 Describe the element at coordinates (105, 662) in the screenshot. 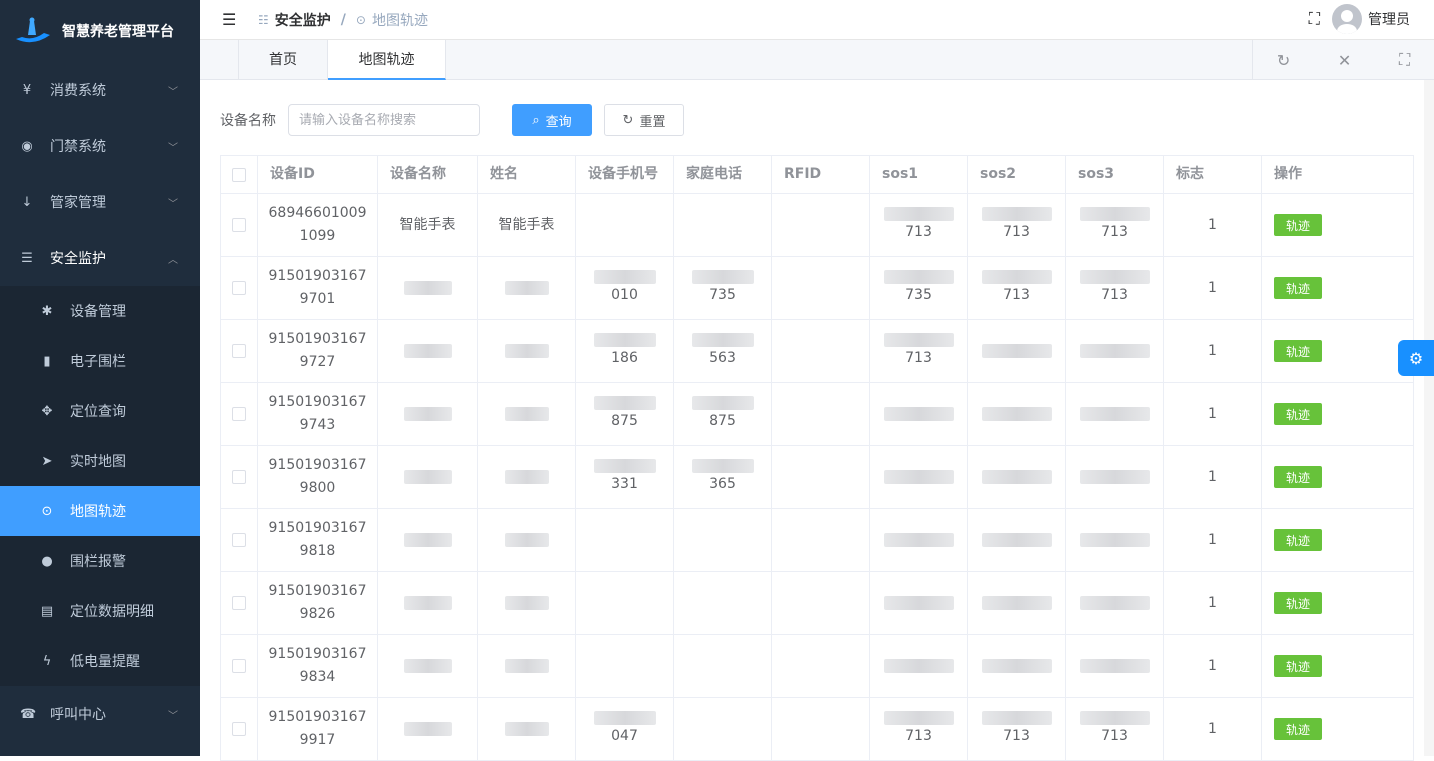

I see `sub-label: 低电量提醒` at that location.